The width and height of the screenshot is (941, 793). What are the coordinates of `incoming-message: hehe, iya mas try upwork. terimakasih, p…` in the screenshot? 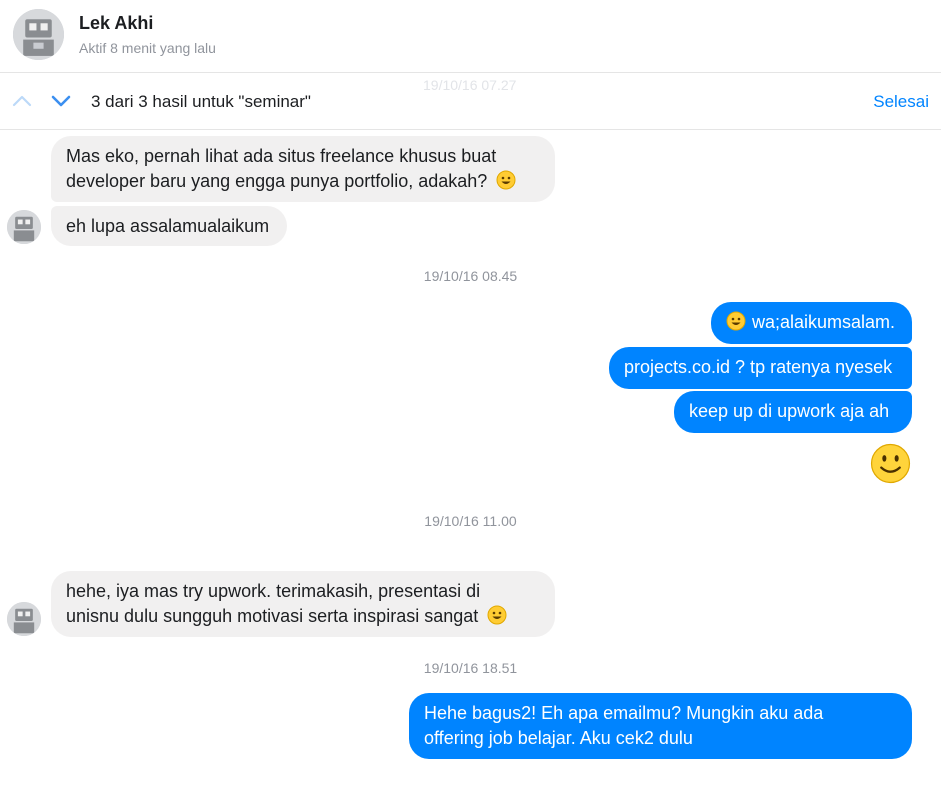 It's located at (303, 604).